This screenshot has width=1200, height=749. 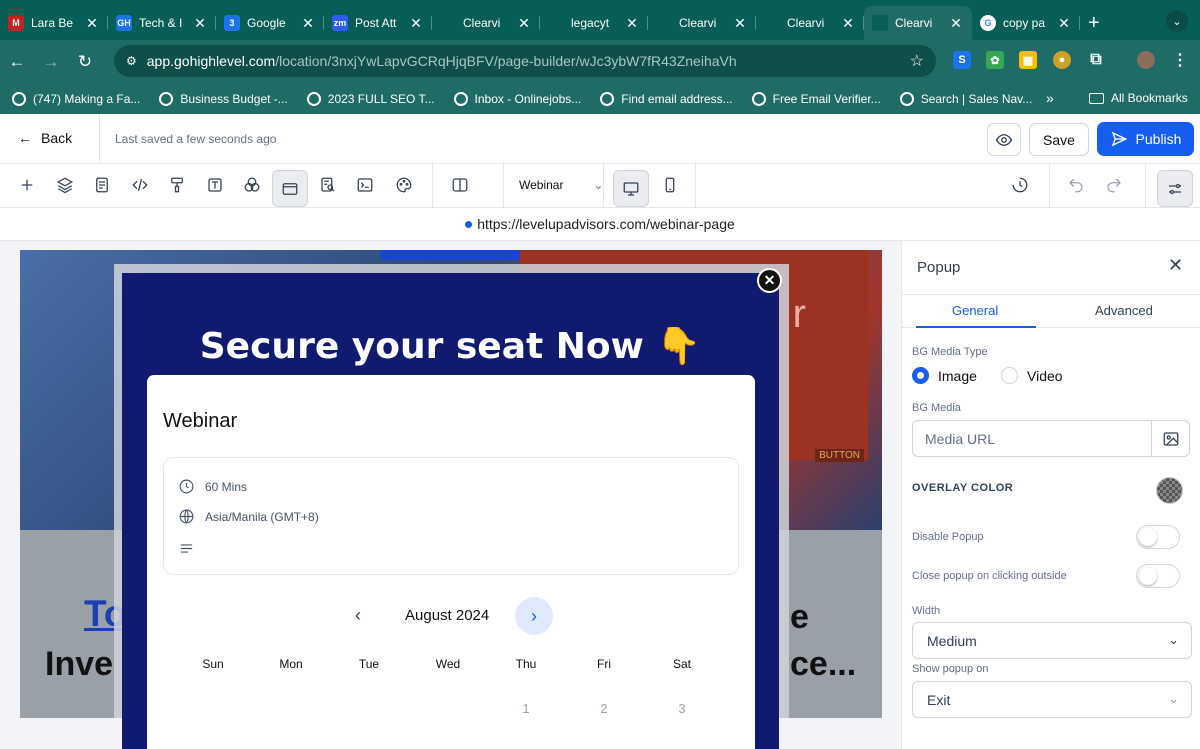 I want to click on extension-coin-icon: ●, so click(x=1062, y=60).